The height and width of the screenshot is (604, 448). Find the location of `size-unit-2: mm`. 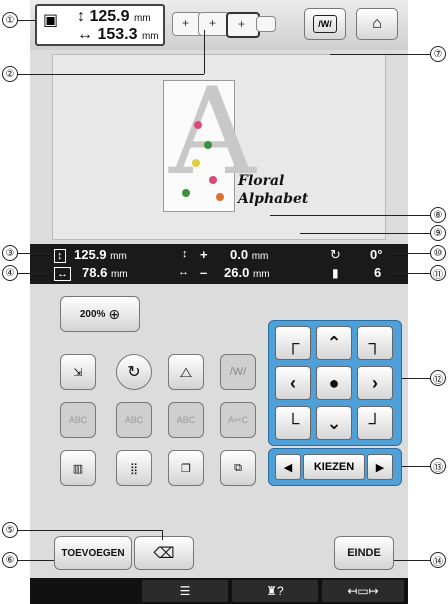

size-unit-2: mm is located at coordinates (150, 36).